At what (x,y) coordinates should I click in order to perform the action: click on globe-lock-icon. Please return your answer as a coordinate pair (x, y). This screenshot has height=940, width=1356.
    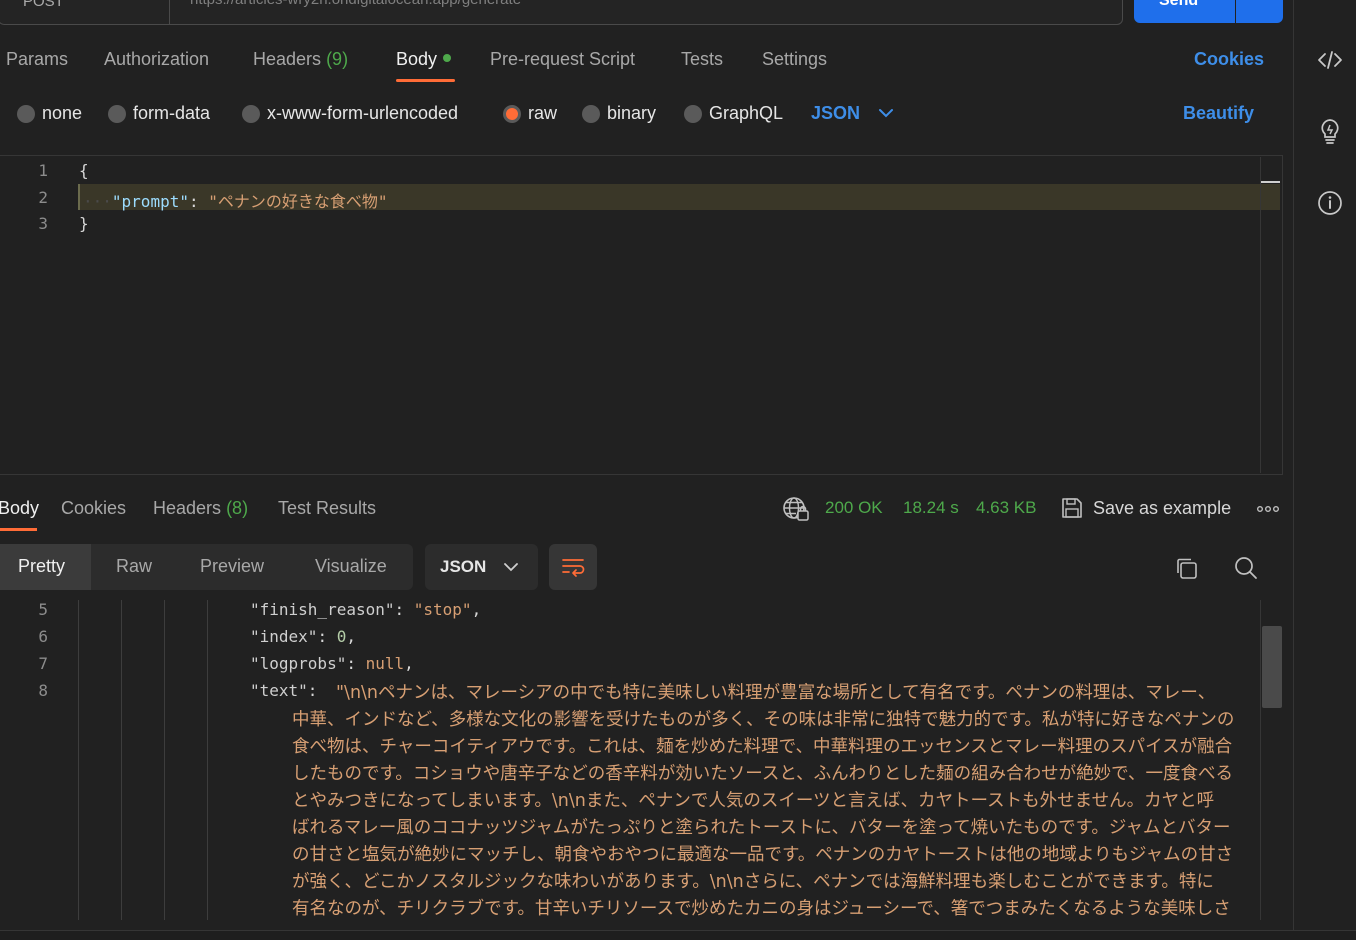
    Looking at the image, I should click on (796, 509).